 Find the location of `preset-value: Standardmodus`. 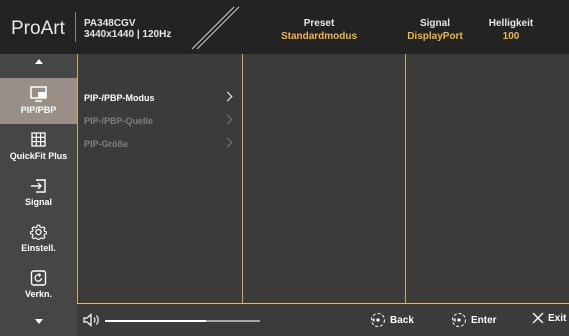

preset-value: Standardmodus is located at coordinates (319, 36).